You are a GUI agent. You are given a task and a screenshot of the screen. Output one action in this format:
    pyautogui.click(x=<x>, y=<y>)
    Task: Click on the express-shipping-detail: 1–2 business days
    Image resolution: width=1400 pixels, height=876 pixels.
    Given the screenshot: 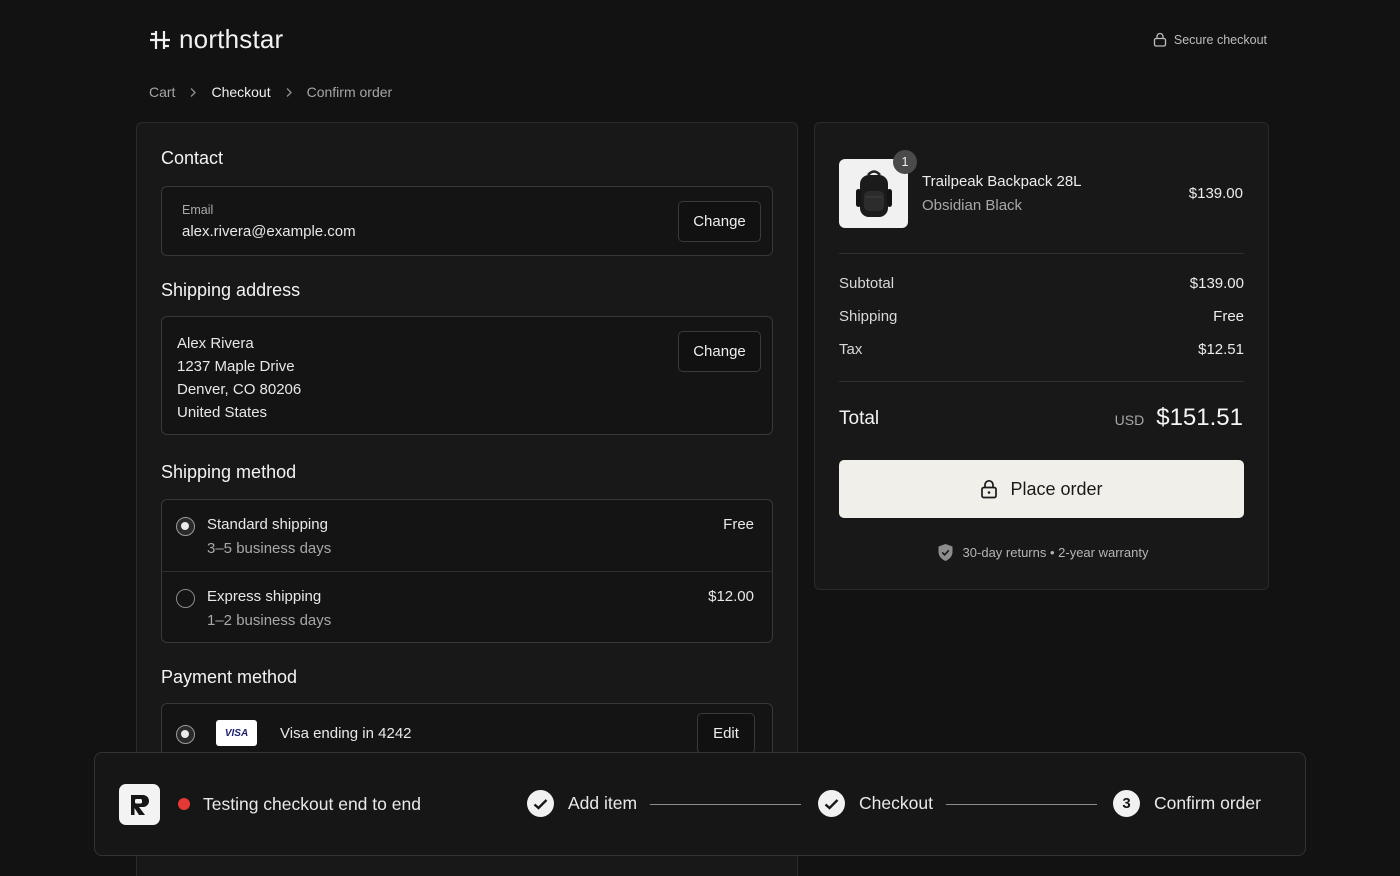 What is the action you would take?
    pyautogui.click(x=269, y=620)
    